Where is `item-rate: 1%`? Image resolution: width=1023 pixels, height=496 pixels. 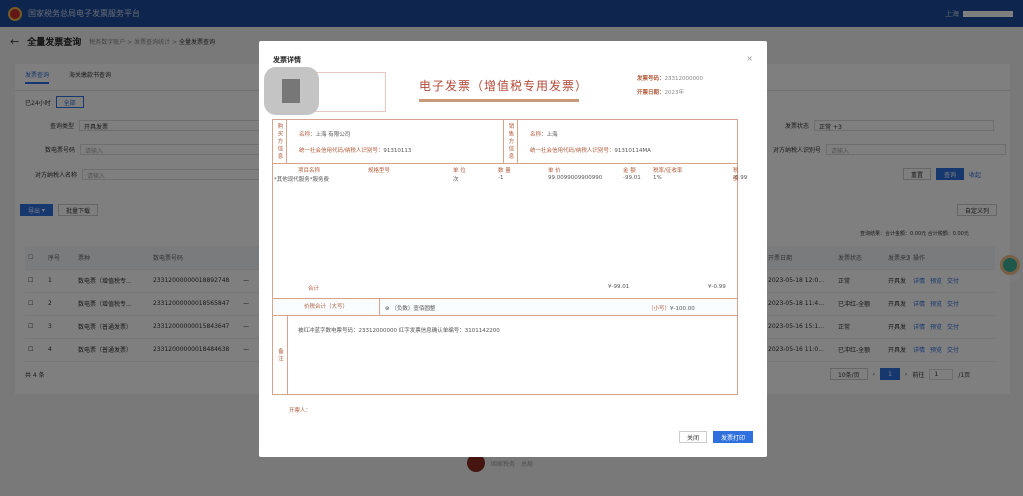
item-rate: 1% is located at coordinates (657, 178).